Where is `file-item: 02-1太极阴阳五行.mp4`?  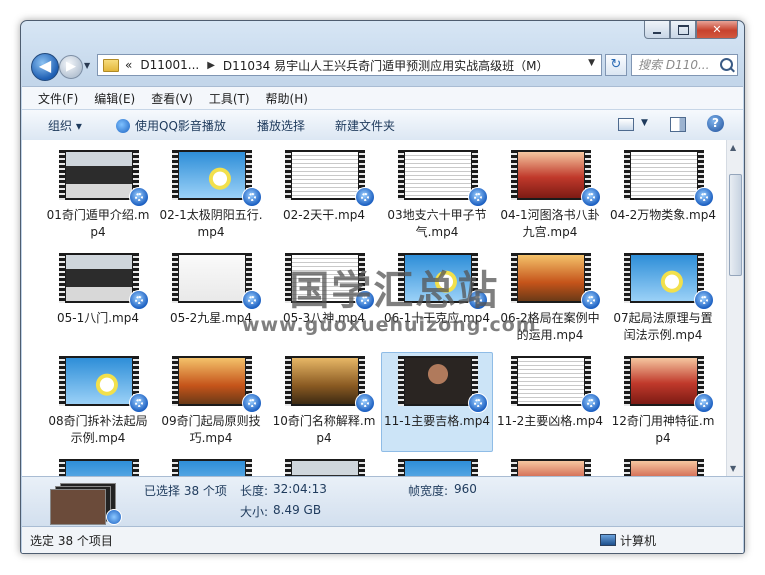 file-item: 02-1太极阴阳五行.mp4 is located at coordinates (211, 196).